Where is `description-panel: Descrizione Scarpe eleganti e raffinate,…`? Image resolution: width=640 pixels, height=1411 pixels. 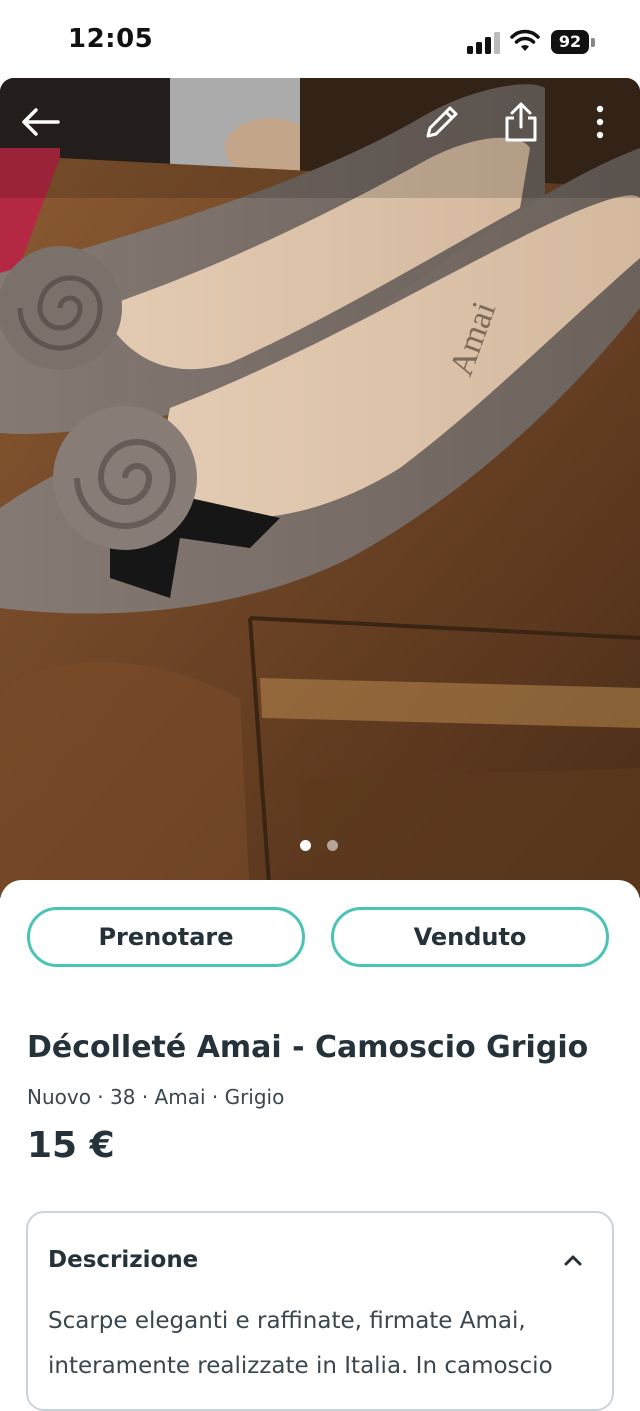
description-panel: Descrizione Scarpe eleganti e raffinate,… is located at coordinates (320, 1311).